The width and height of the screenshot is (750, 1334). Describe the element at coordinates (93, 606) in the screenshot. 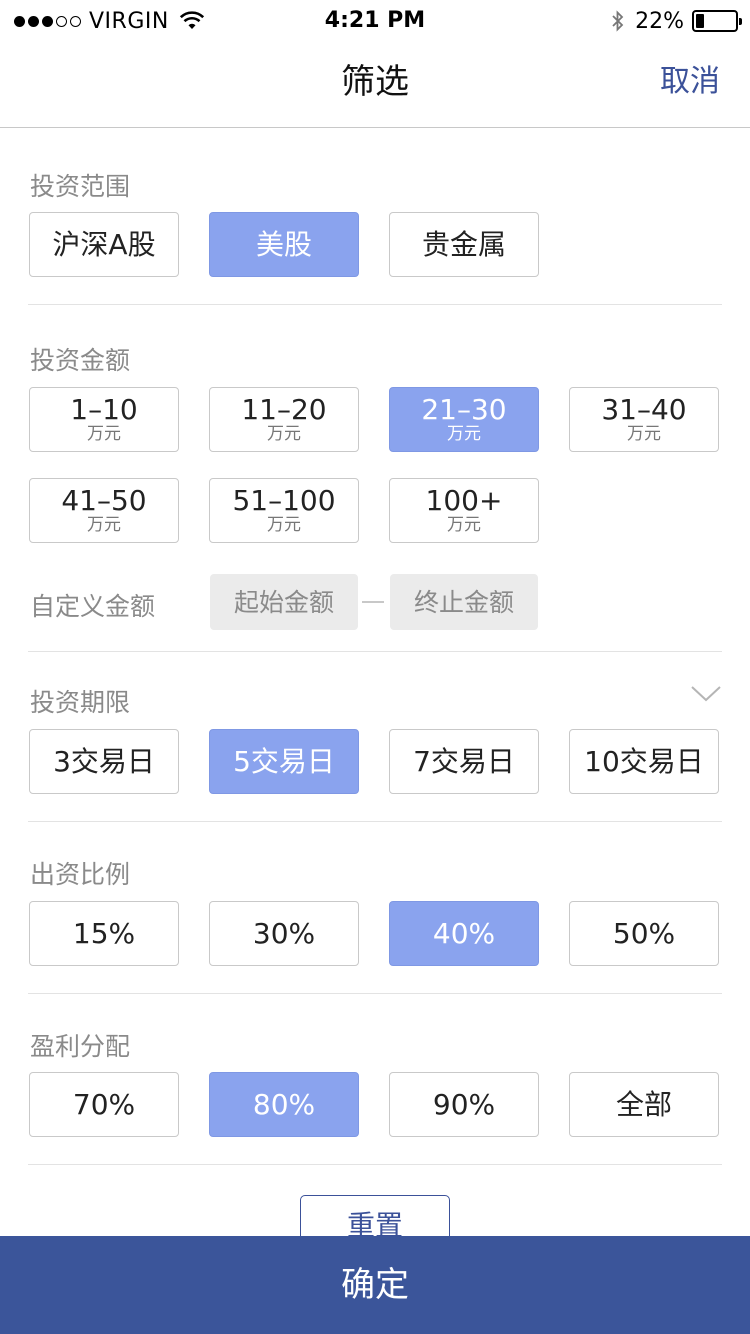

I see `custom-amount-label: 自定义金额` at that location.